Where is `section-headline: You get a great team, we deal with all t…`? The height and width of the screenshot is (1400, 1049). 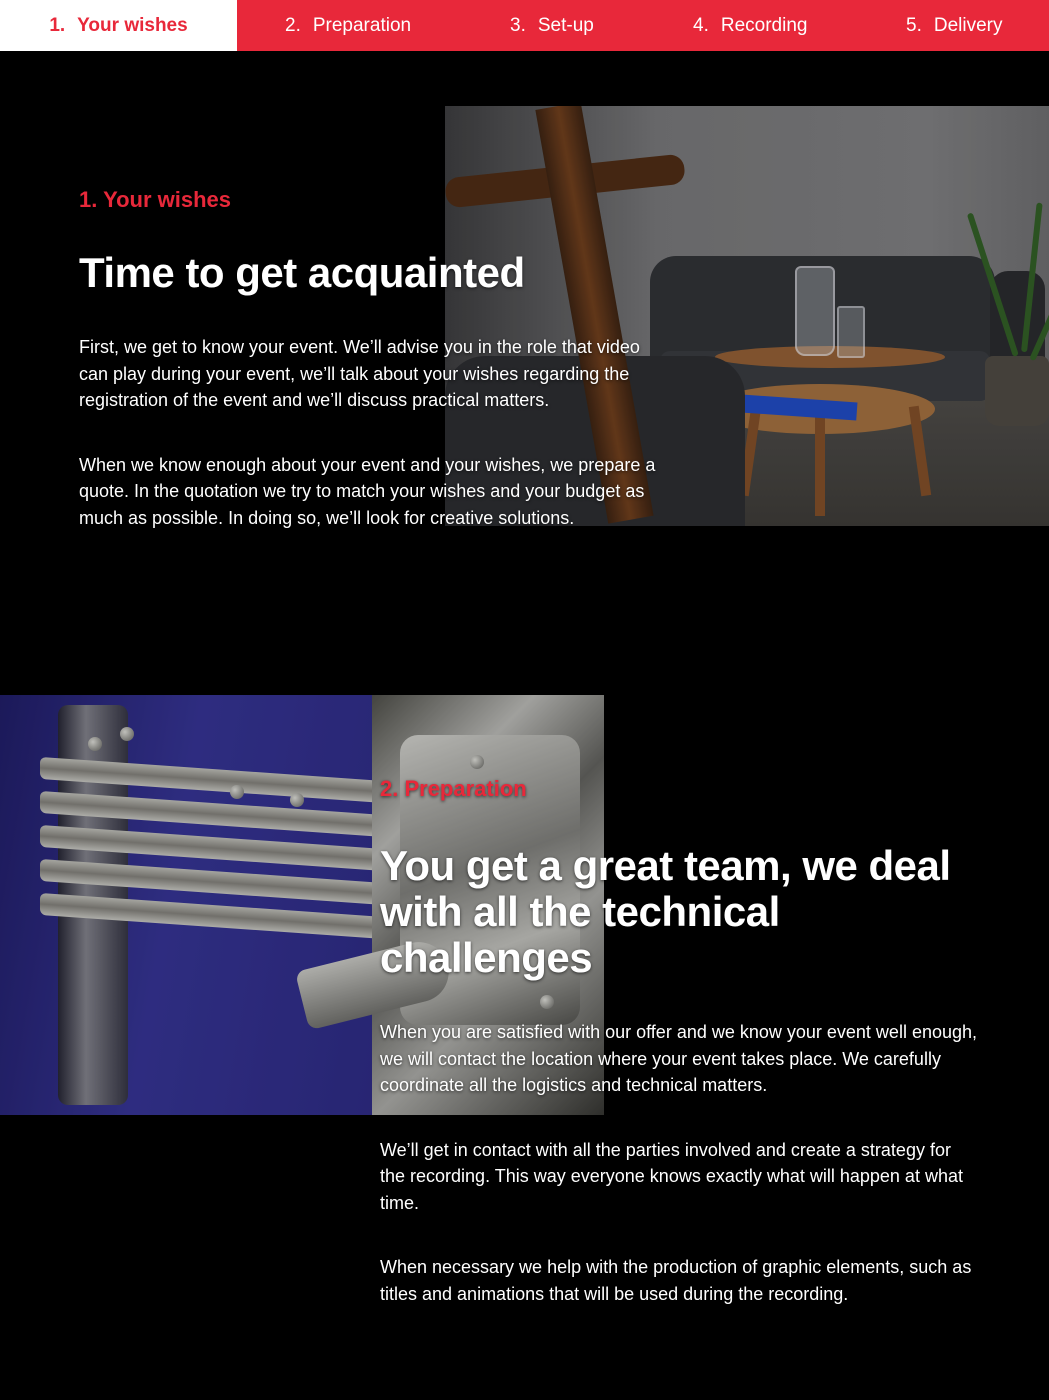
section-headline: You get a great team, we deal with all t… is located at coordinates (665, 911).